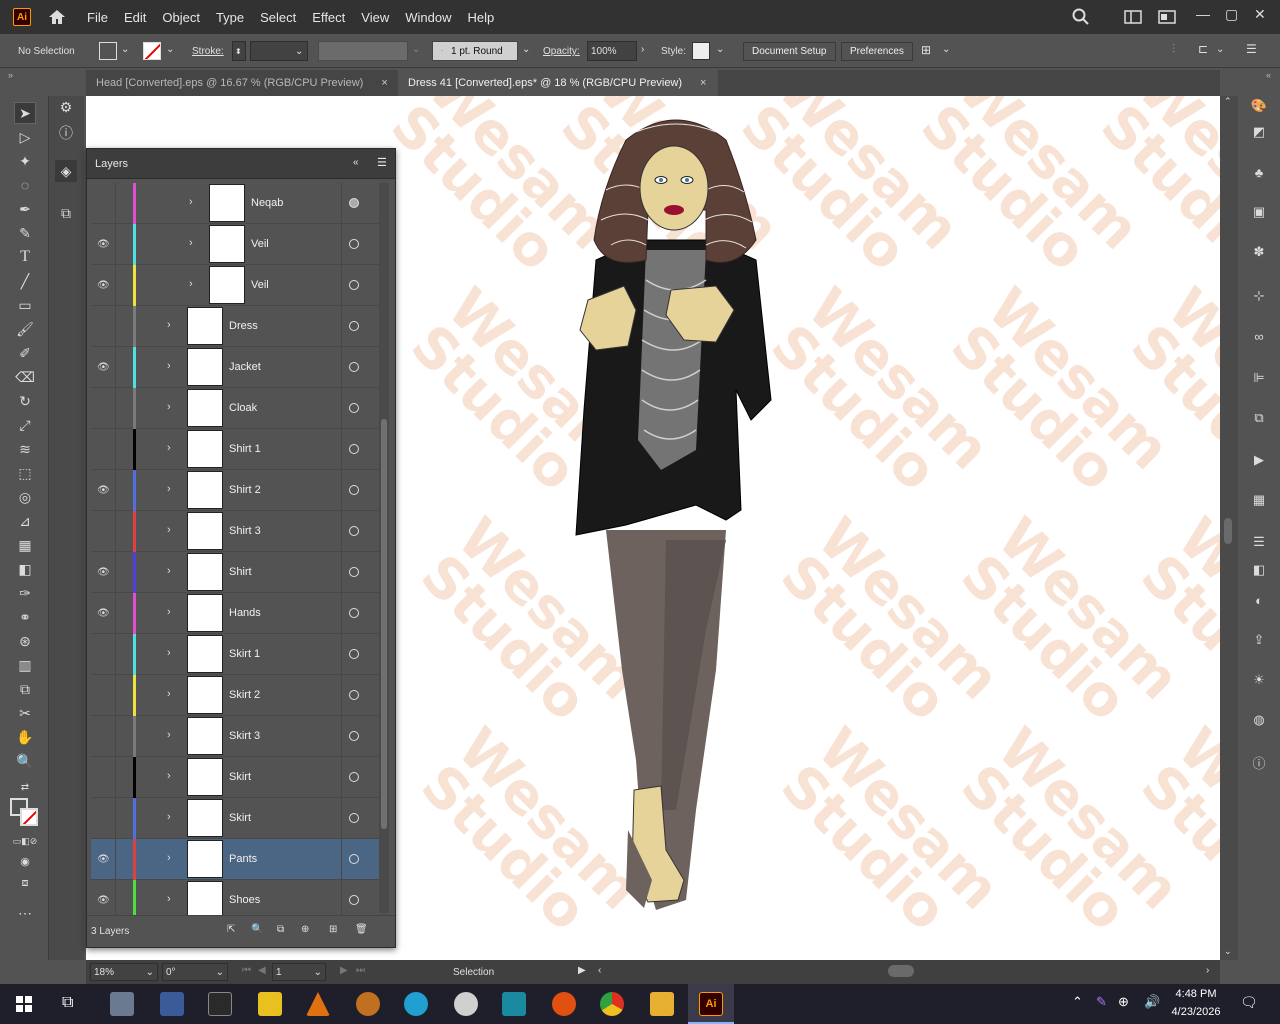 Image resolution: width=1280 pixels, height=1024 pixels. Describe the element at coordinates (135, 17) in the screenshot. I see `menu-edit: Edit` at that location.